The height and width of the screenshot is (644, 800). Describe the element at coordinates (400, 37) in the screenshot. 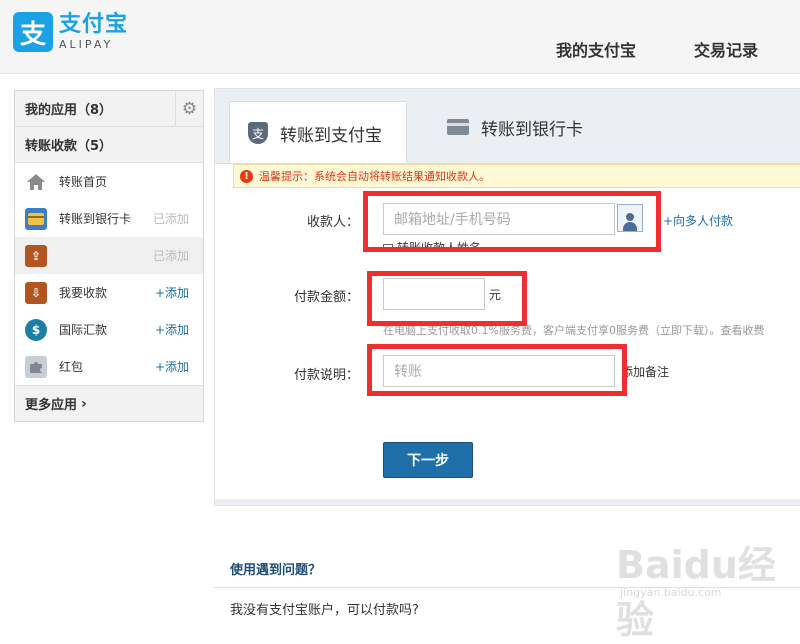

I see `top-header: 支 支付宝 ALIPAY 我的支付宝 交易记录` at that location.